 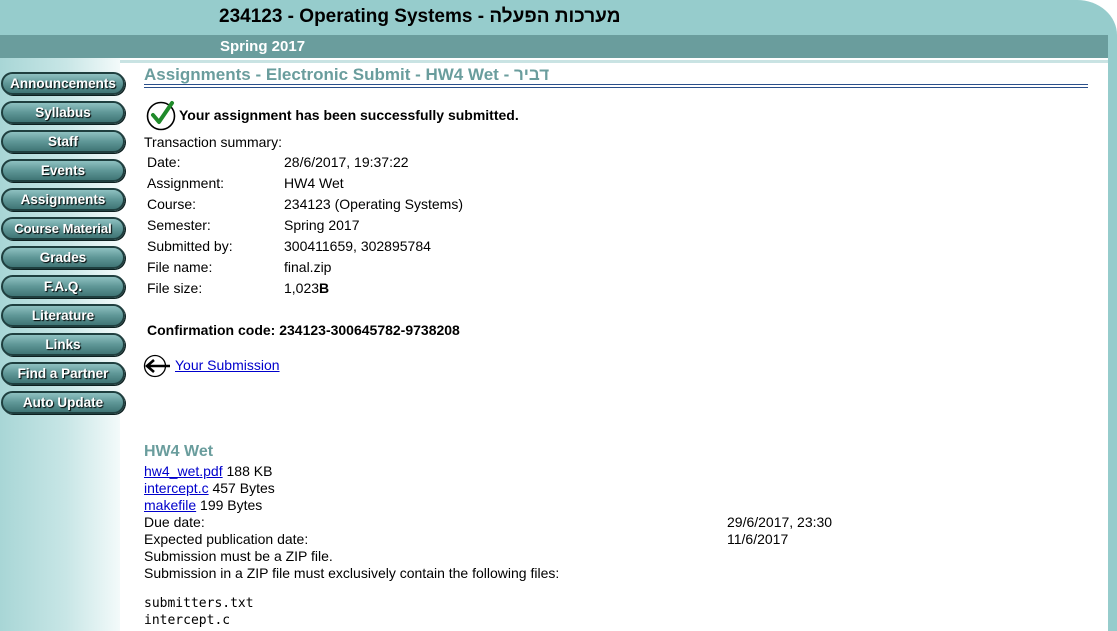 What do you see at coordinates (63, 170) in the screenshot?
I see `sidebar-item-events: Events` at bounding box center [63, 170].